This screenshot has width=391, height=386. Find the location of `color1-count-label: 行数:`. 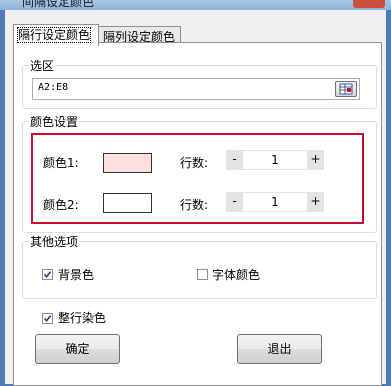

color1-count-label: 行数: is located at coordinates (194, 163).